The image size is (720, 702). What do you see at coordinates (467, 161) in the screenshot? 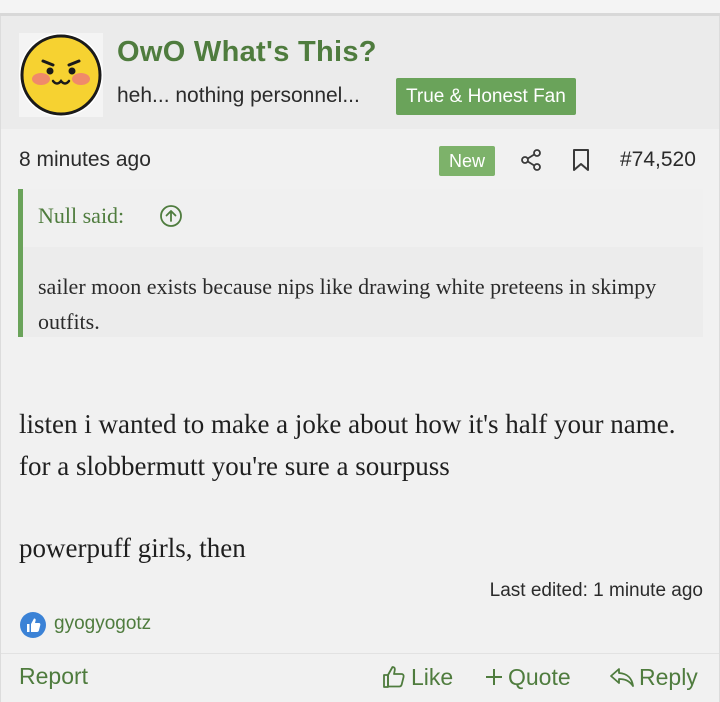
I see `new-badge: New` at bounding box center [467, 161].